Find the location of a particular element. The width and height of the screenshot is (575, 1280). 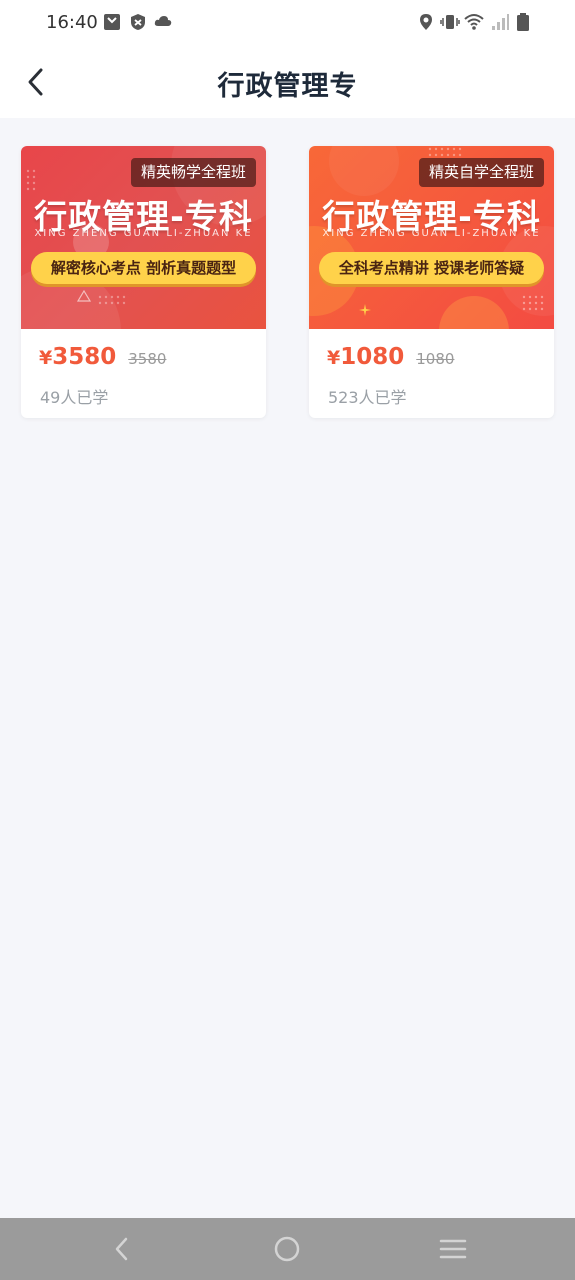

banner-slogan: 解密核心考点 剖析真题题型 is located at coordinates (143, 268).